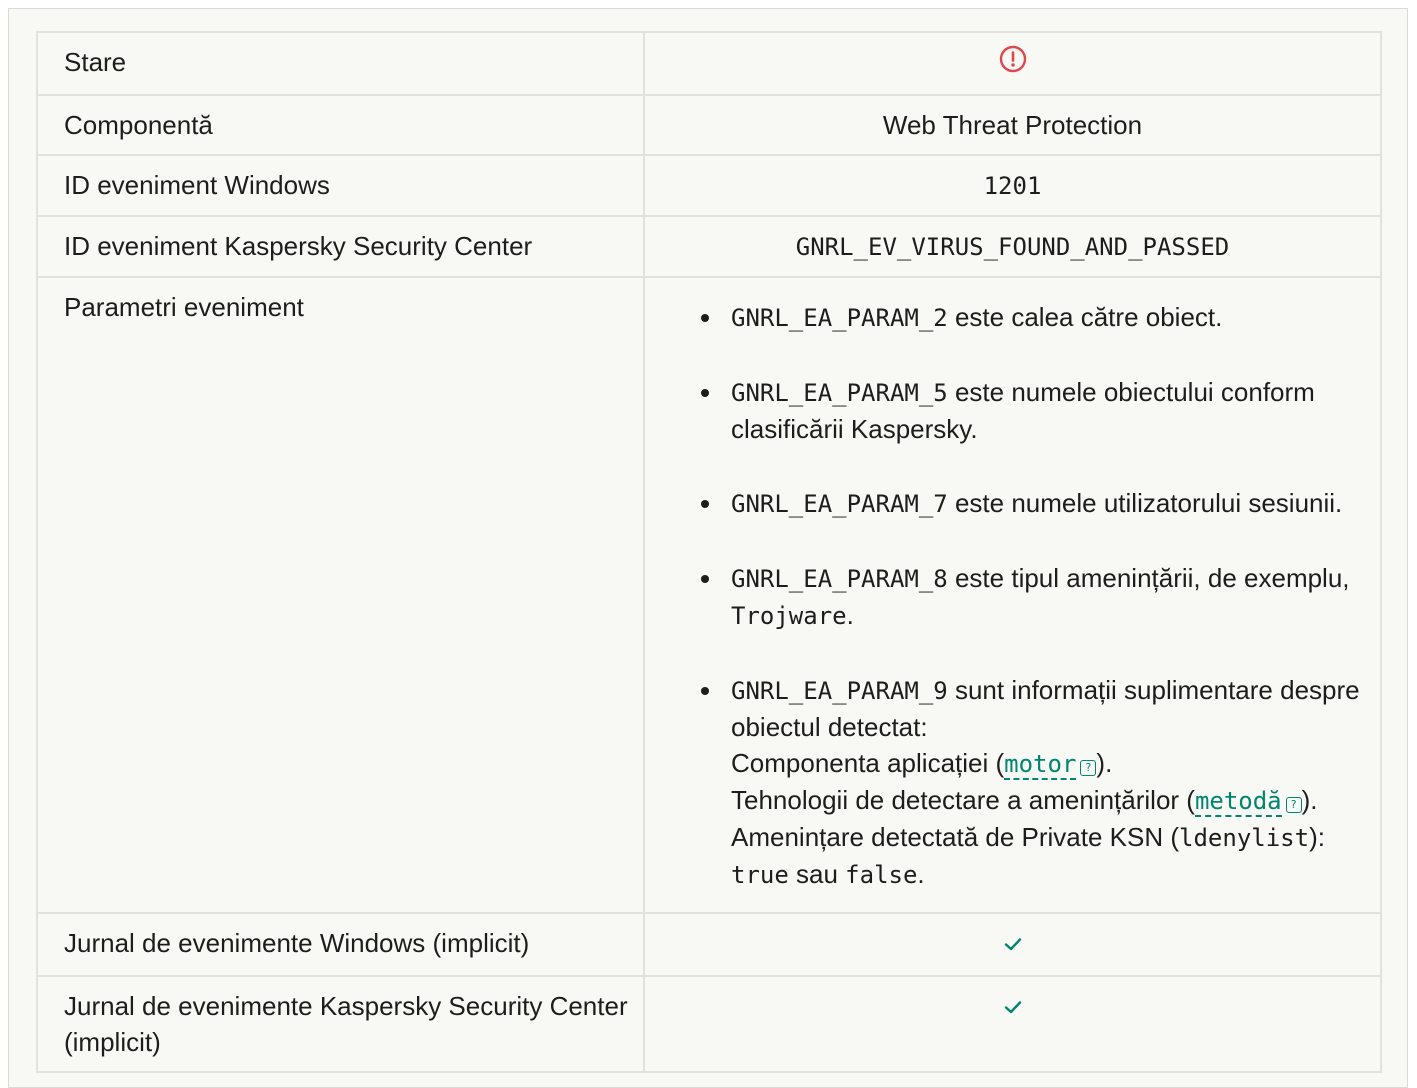  Describe the element at coordinates (709, 944) in the screenshot. I see `table-row: Jurnal de evenimente Windows (implicit)` at that location.